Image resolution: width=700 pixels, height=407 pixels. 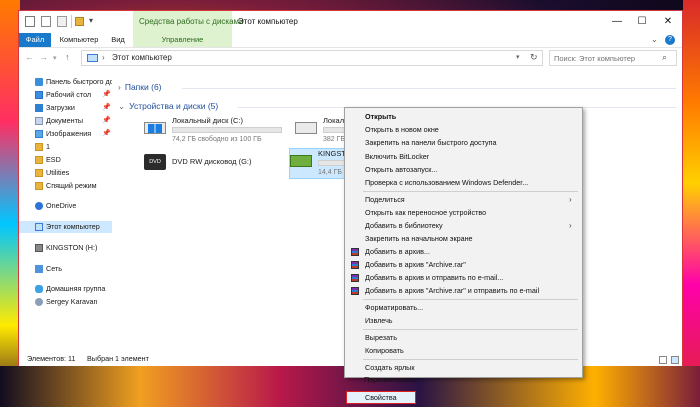 I want to click on new-doc-quick-icon, so click(x=62, y=21).